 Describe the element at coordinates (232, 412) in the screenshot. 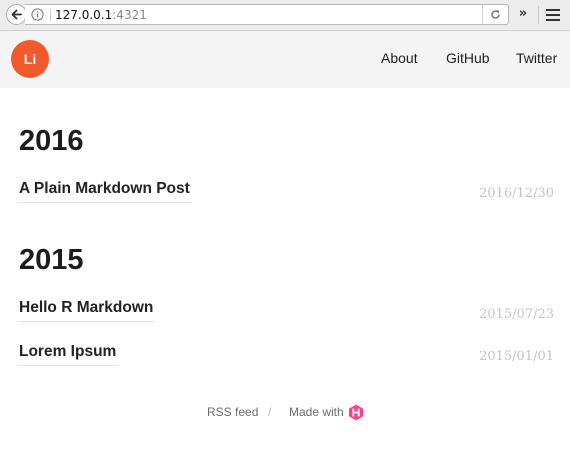

I see `rss-feed-link: RSS feed` at that location.